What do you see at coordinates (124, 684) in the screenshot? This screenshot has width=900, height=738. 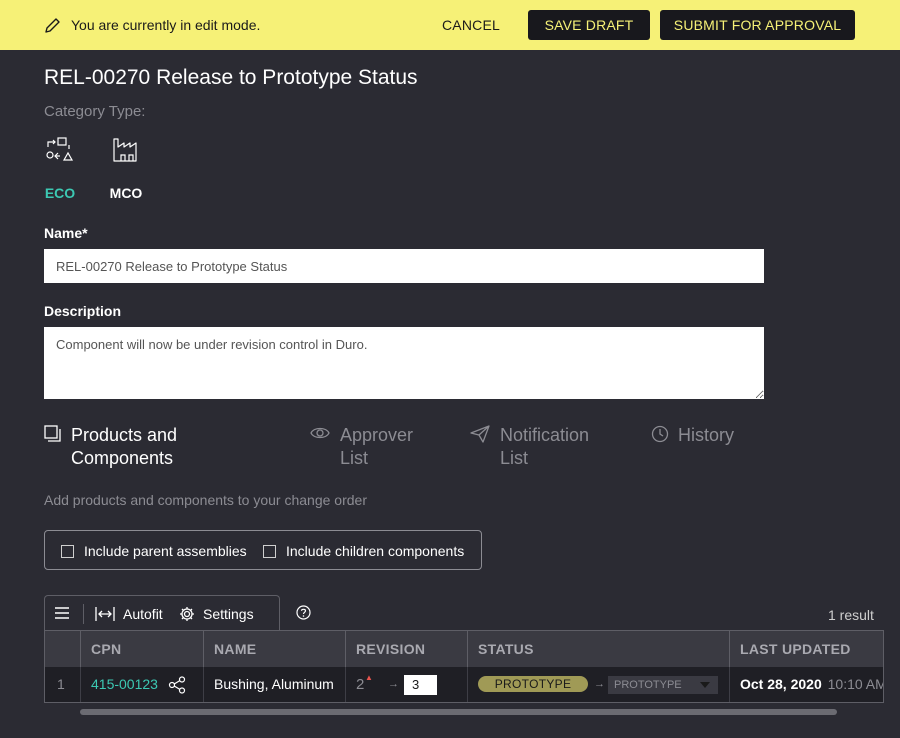 I see `cpn-link: 415-00123` at bounding box center [124, 684].